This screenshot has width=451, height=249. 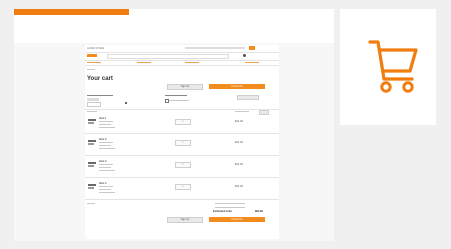 I want to click on items-header, so click(x=92, y=111).